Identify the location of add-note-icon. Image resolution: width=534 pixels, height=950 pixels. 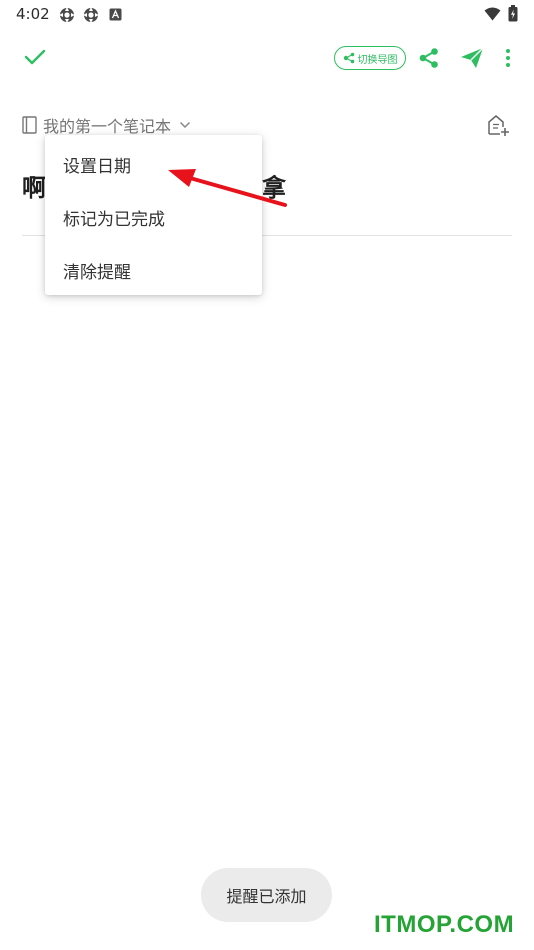
(498, 125).